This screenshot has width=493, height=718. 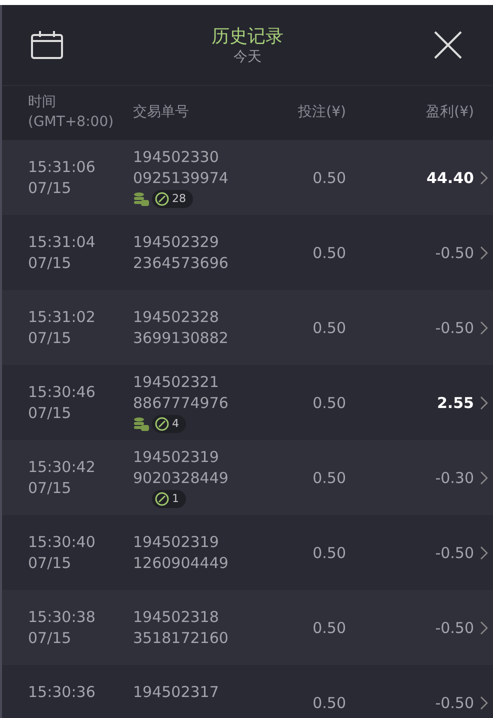 I want to click on time-text: 15:30:46, so click(x=62, y=392).